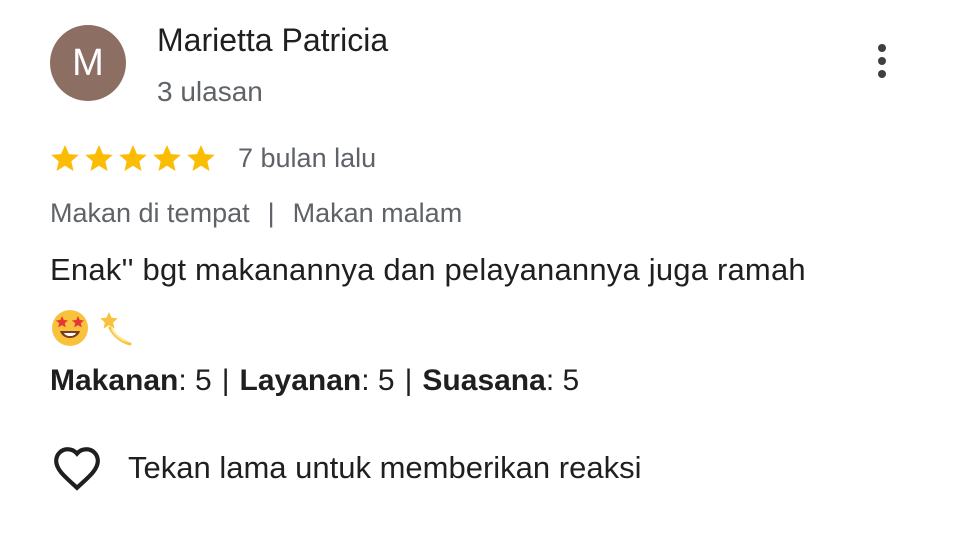 The width and height of the screenshot is (960, 540). Describe the element at coordinates (272, 40) in the screenshot. I see `author-name: Marietta Patricia` at that location.